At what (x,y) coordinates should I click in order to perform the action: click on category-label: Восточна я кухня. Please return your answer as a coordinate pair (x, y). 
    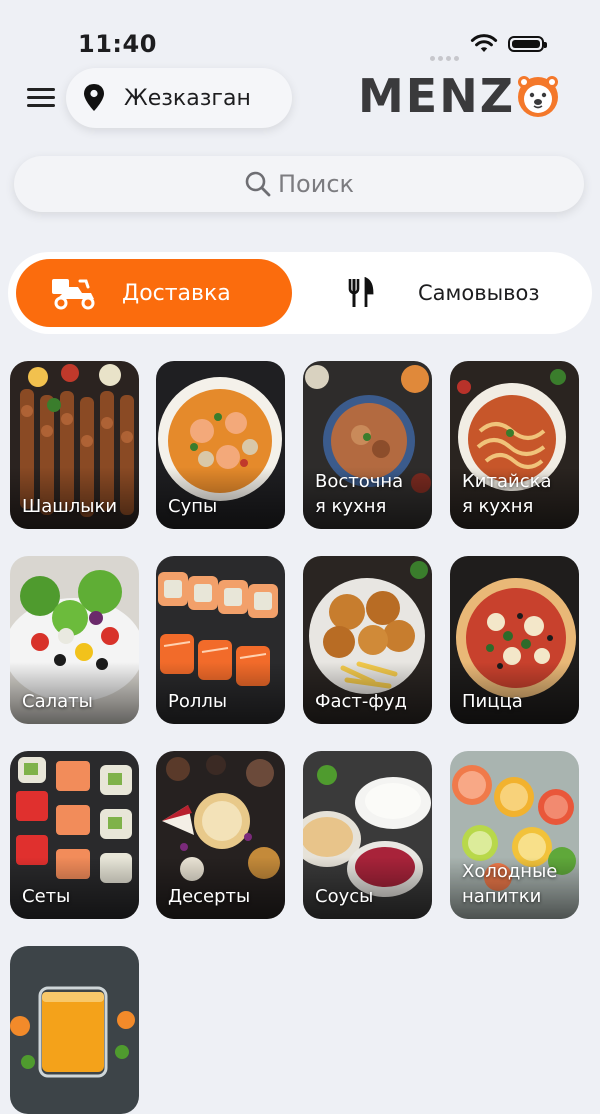
    Looking at the image, I should click on (359, 494).